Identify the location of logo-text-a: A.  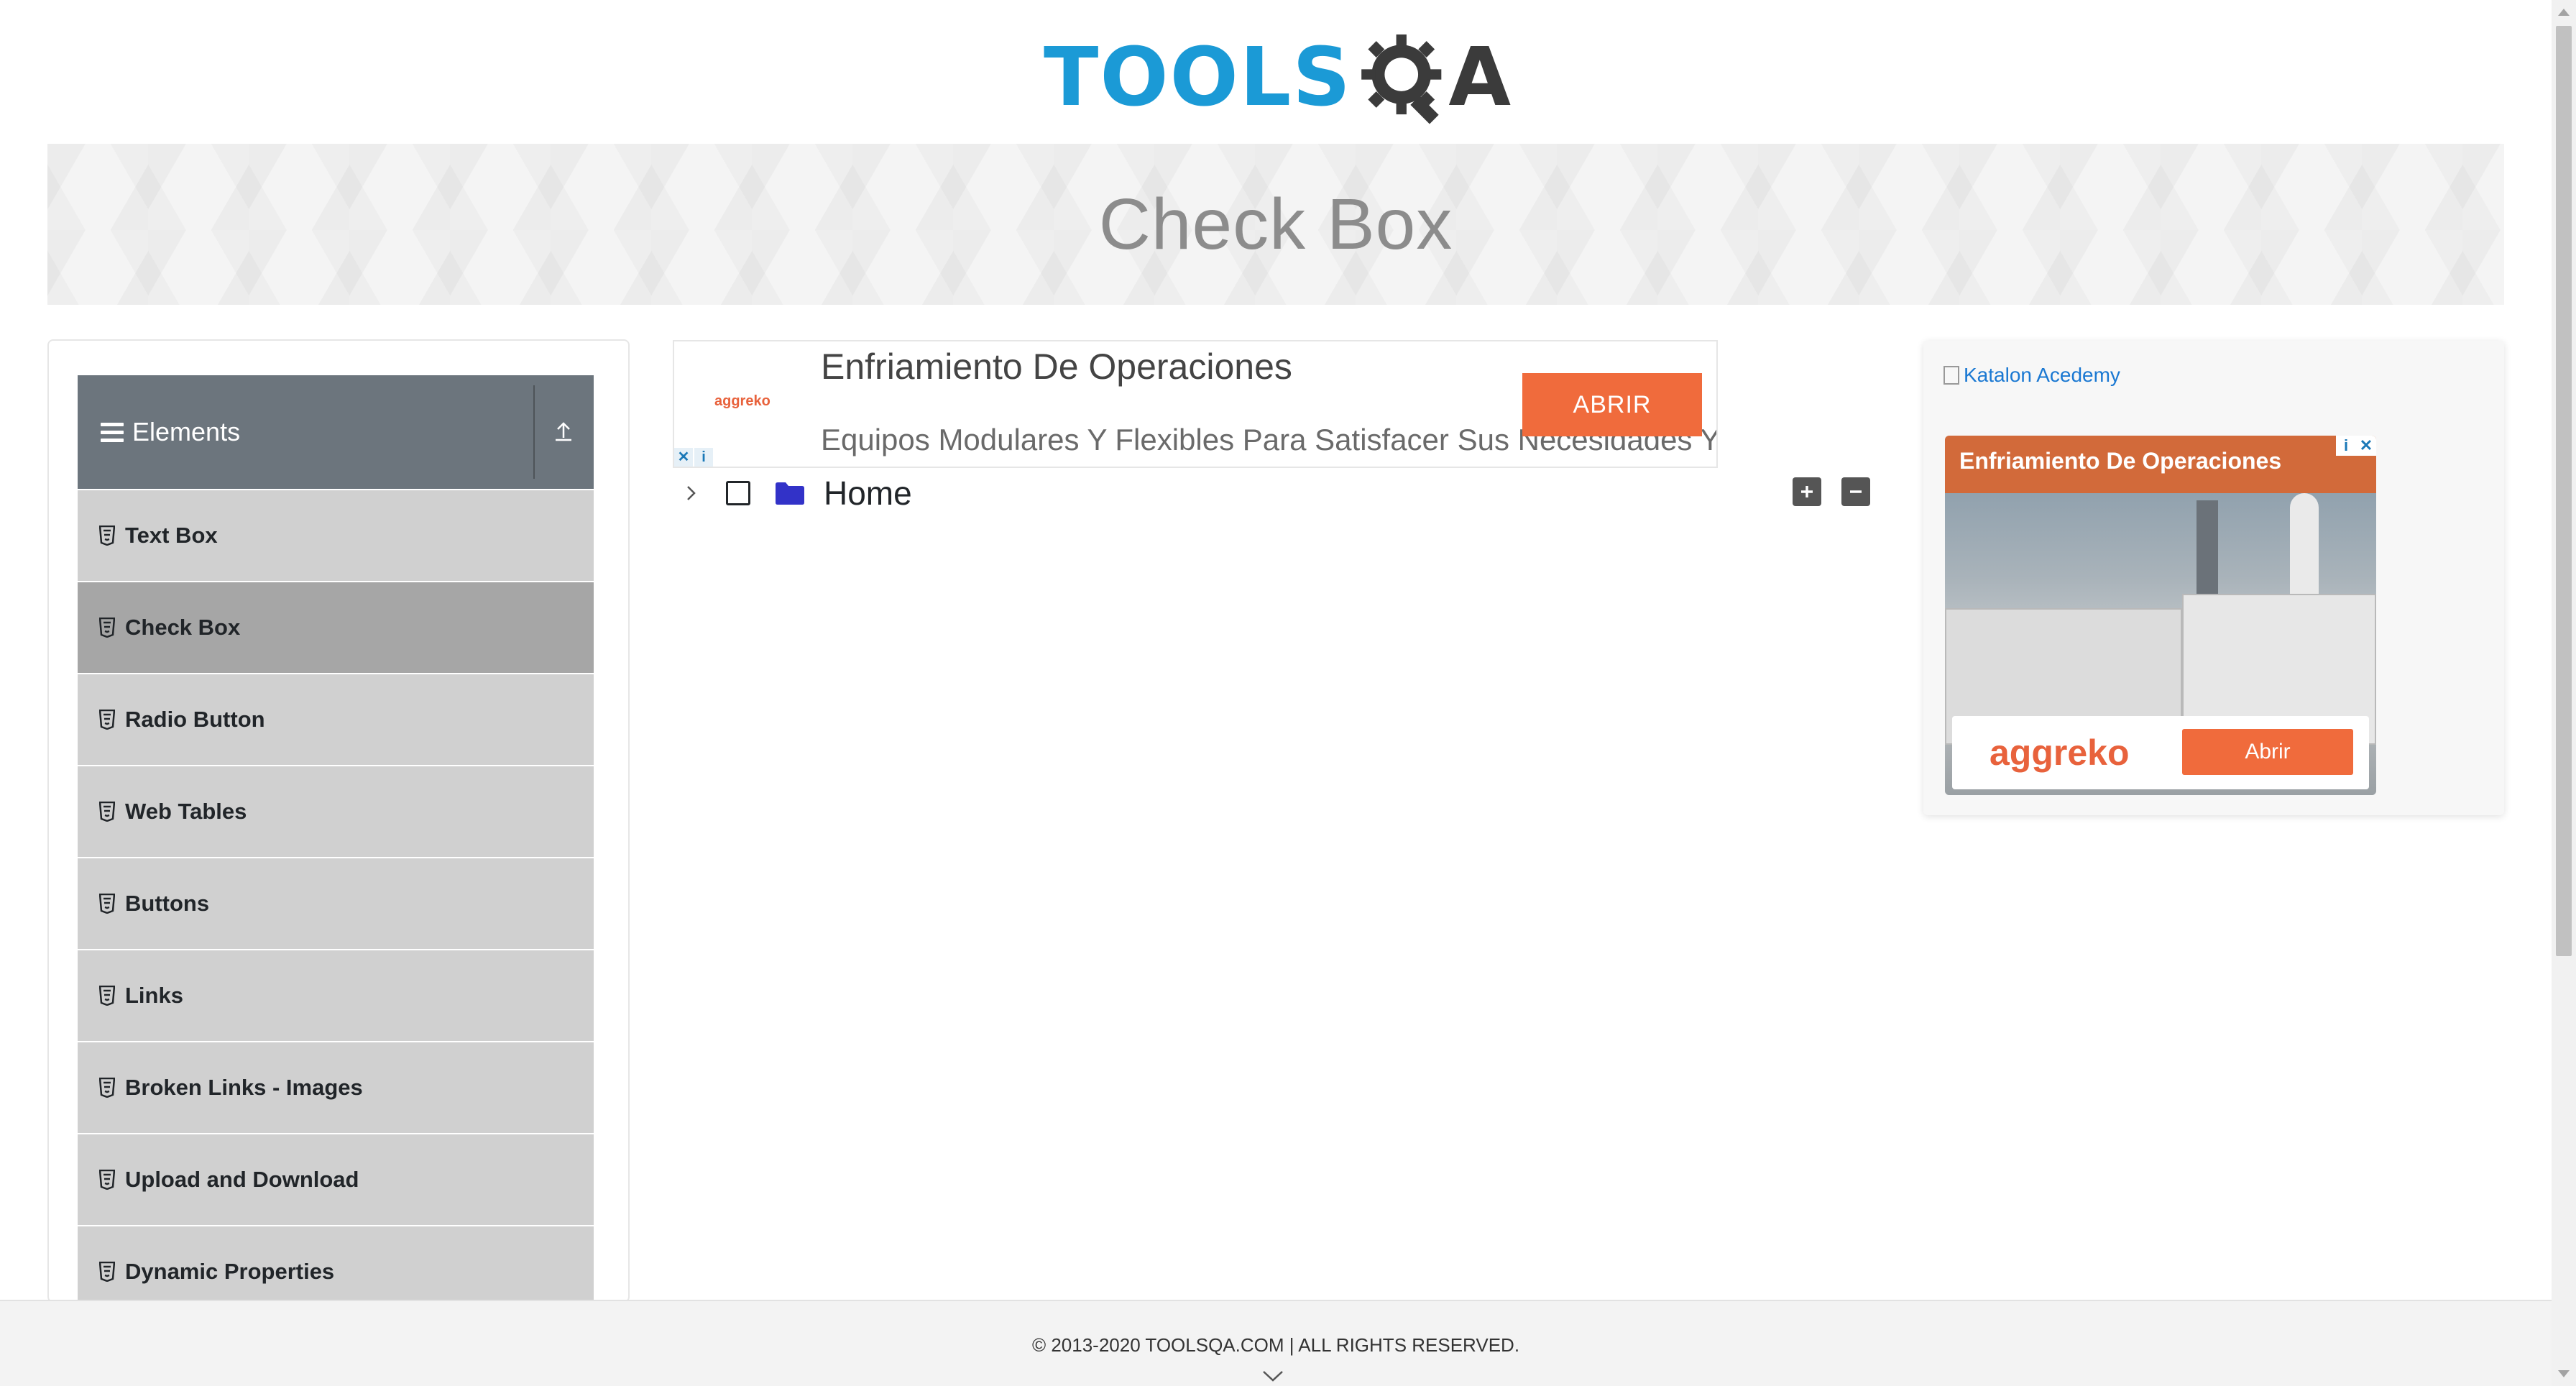
(1479, 77).